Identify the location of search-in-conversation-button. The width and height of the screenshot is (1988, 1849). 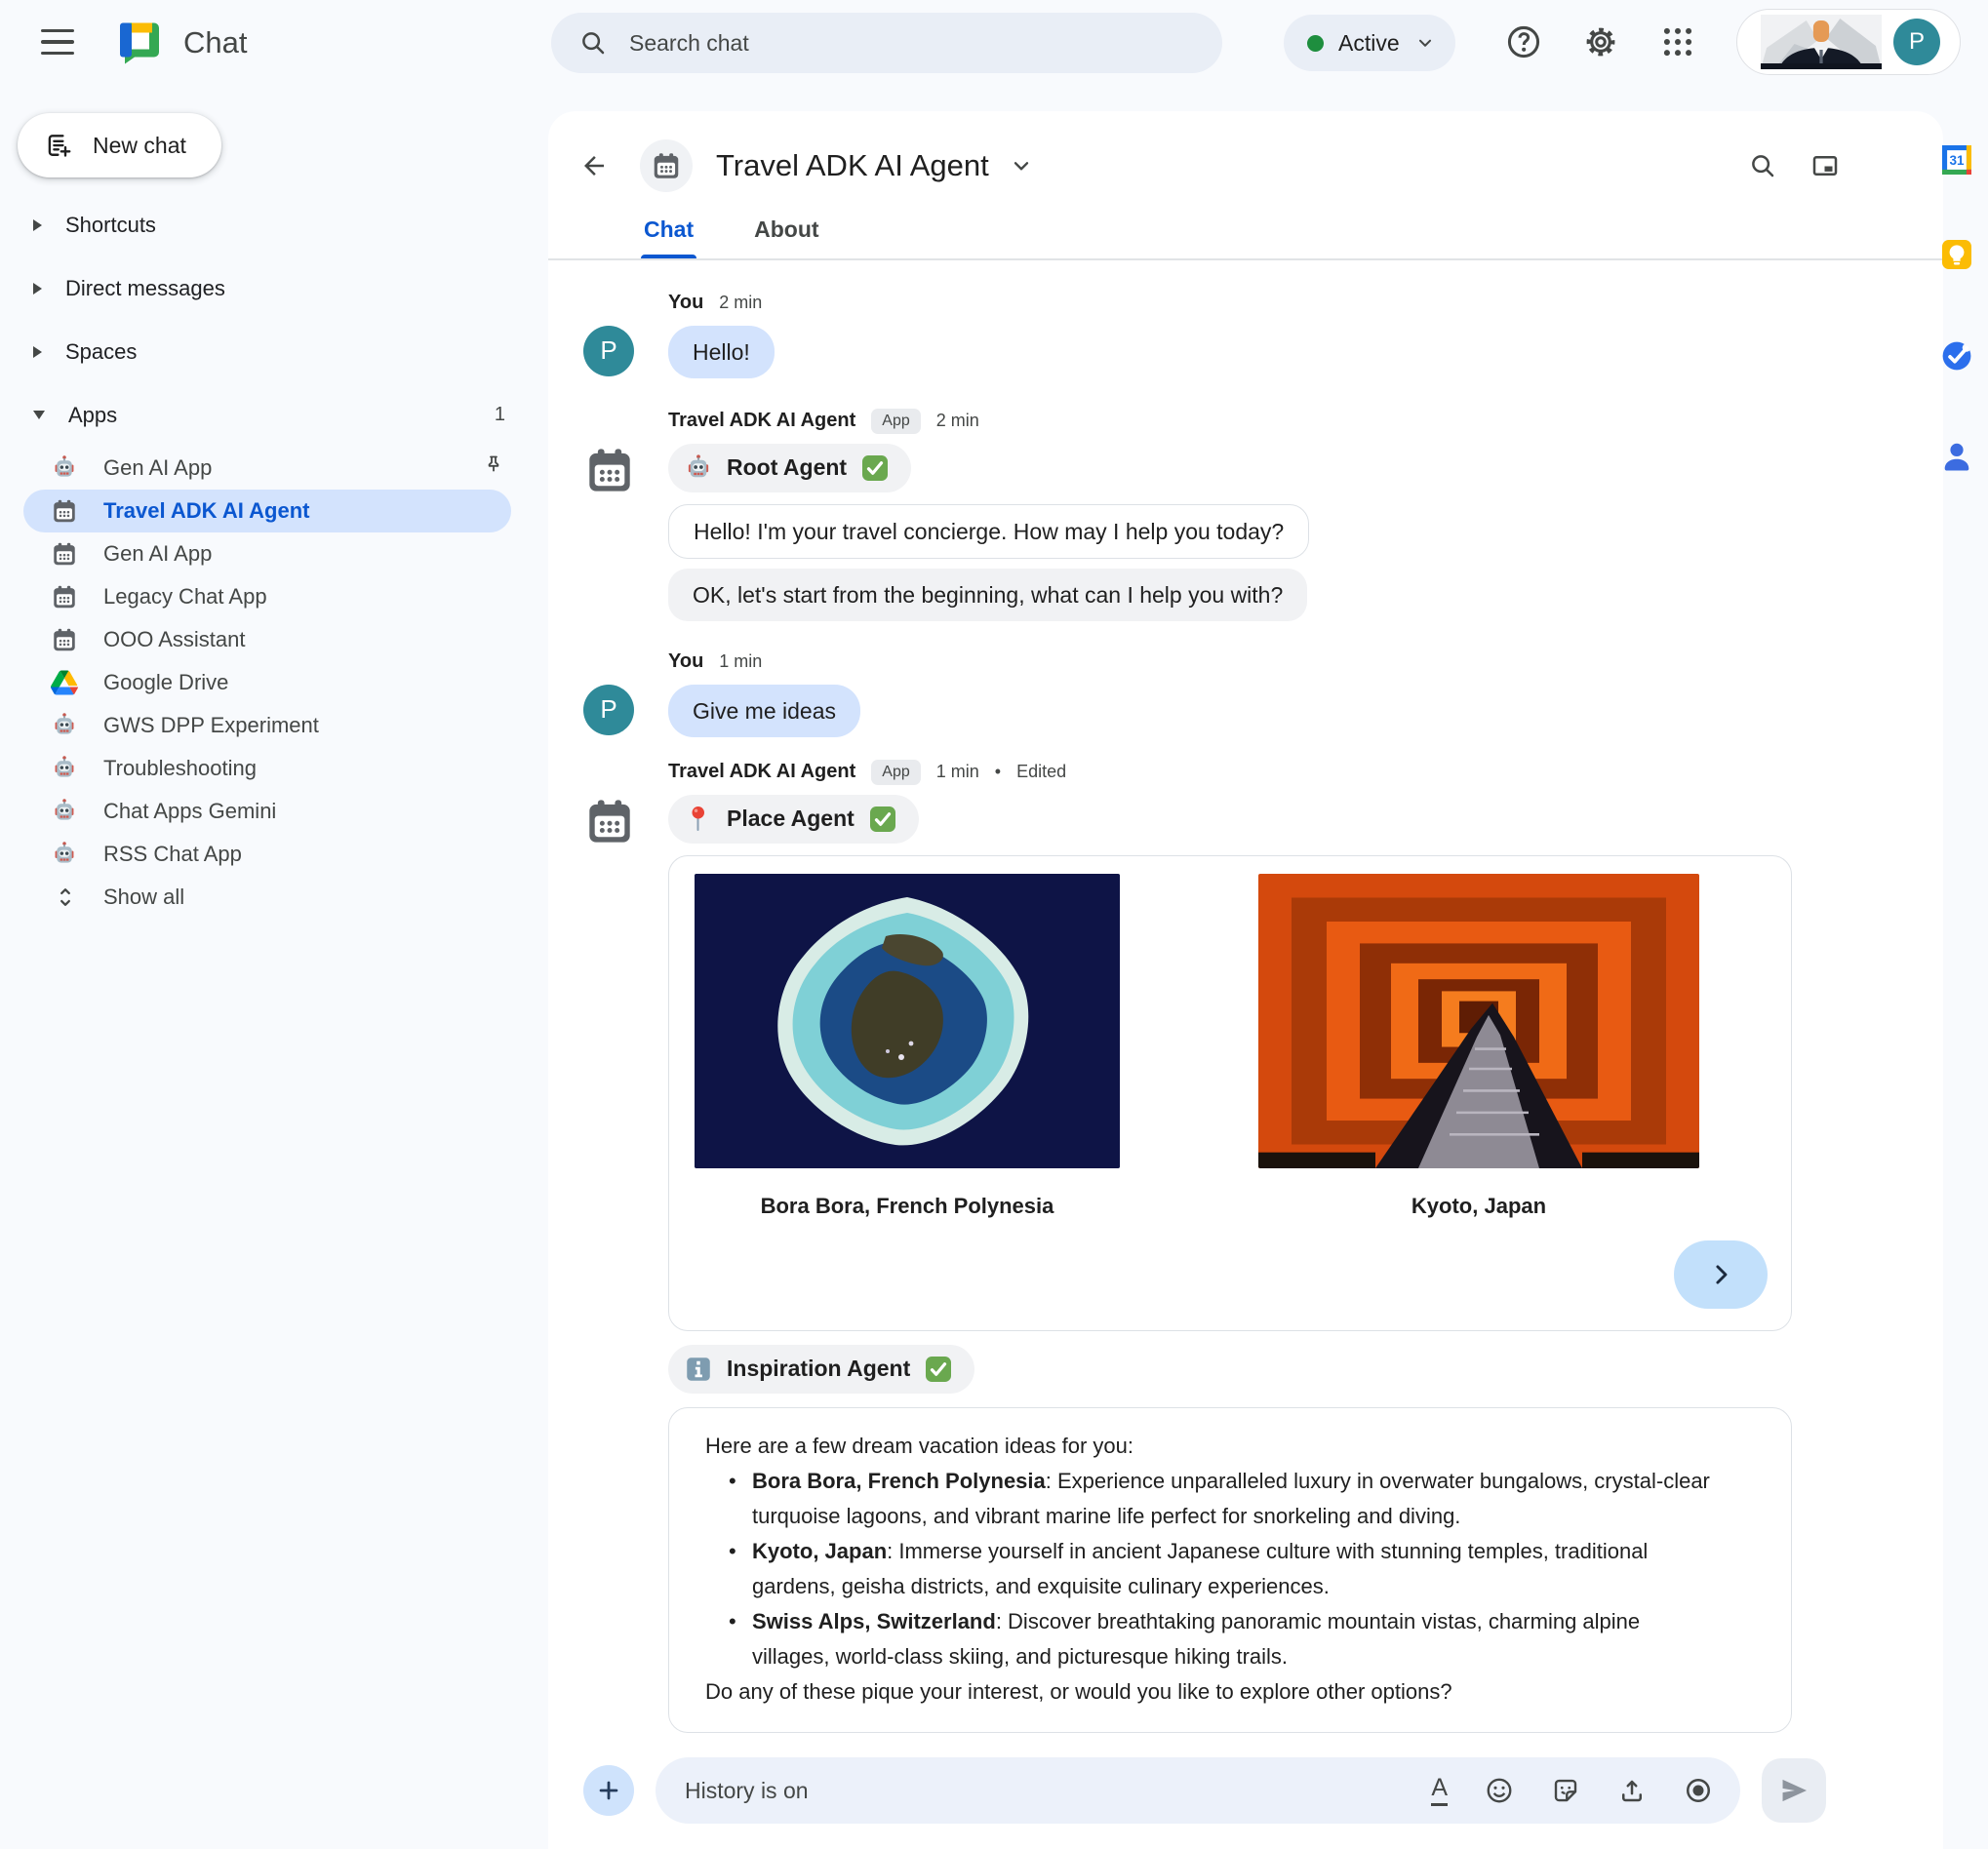
(1762, 165).